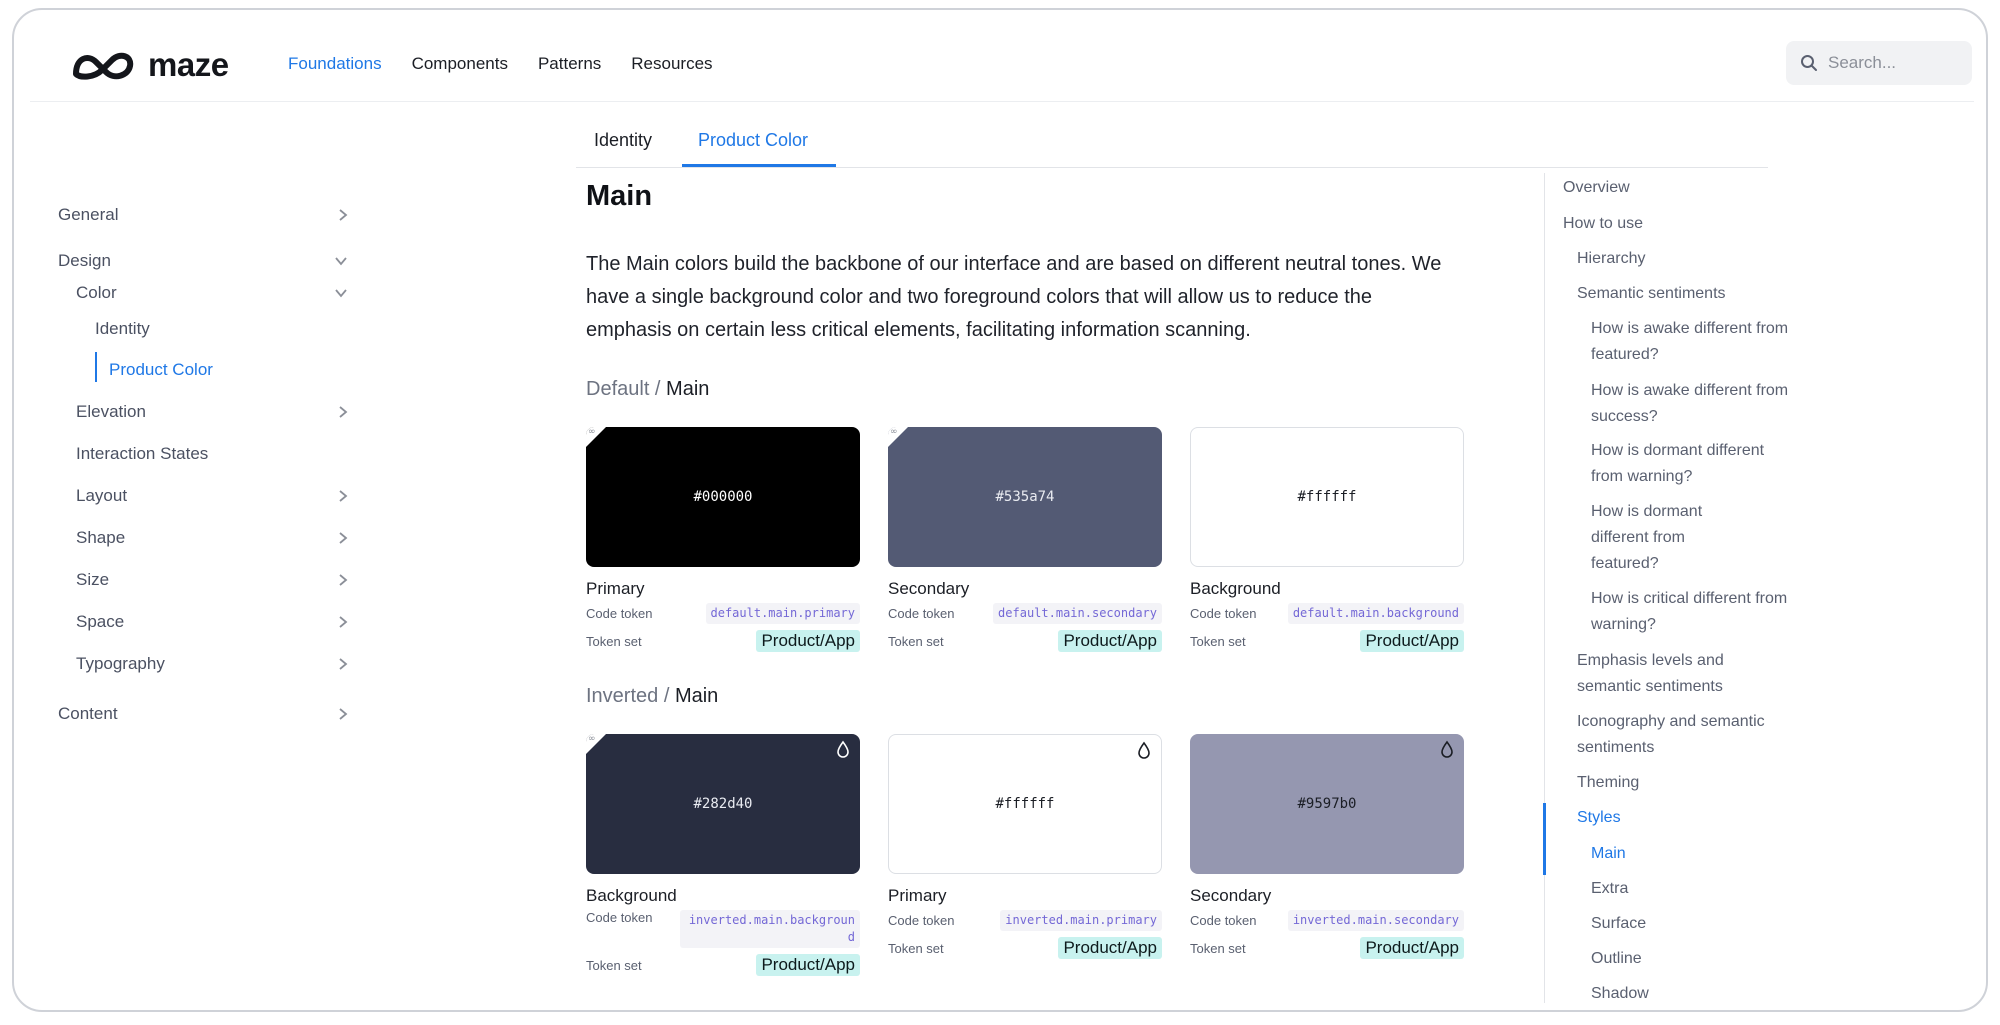  What do you see at coordinates (212, 496) in the screenshot?
I see `sidebar-item-layout: Layout` at bounding box center [212, 496].